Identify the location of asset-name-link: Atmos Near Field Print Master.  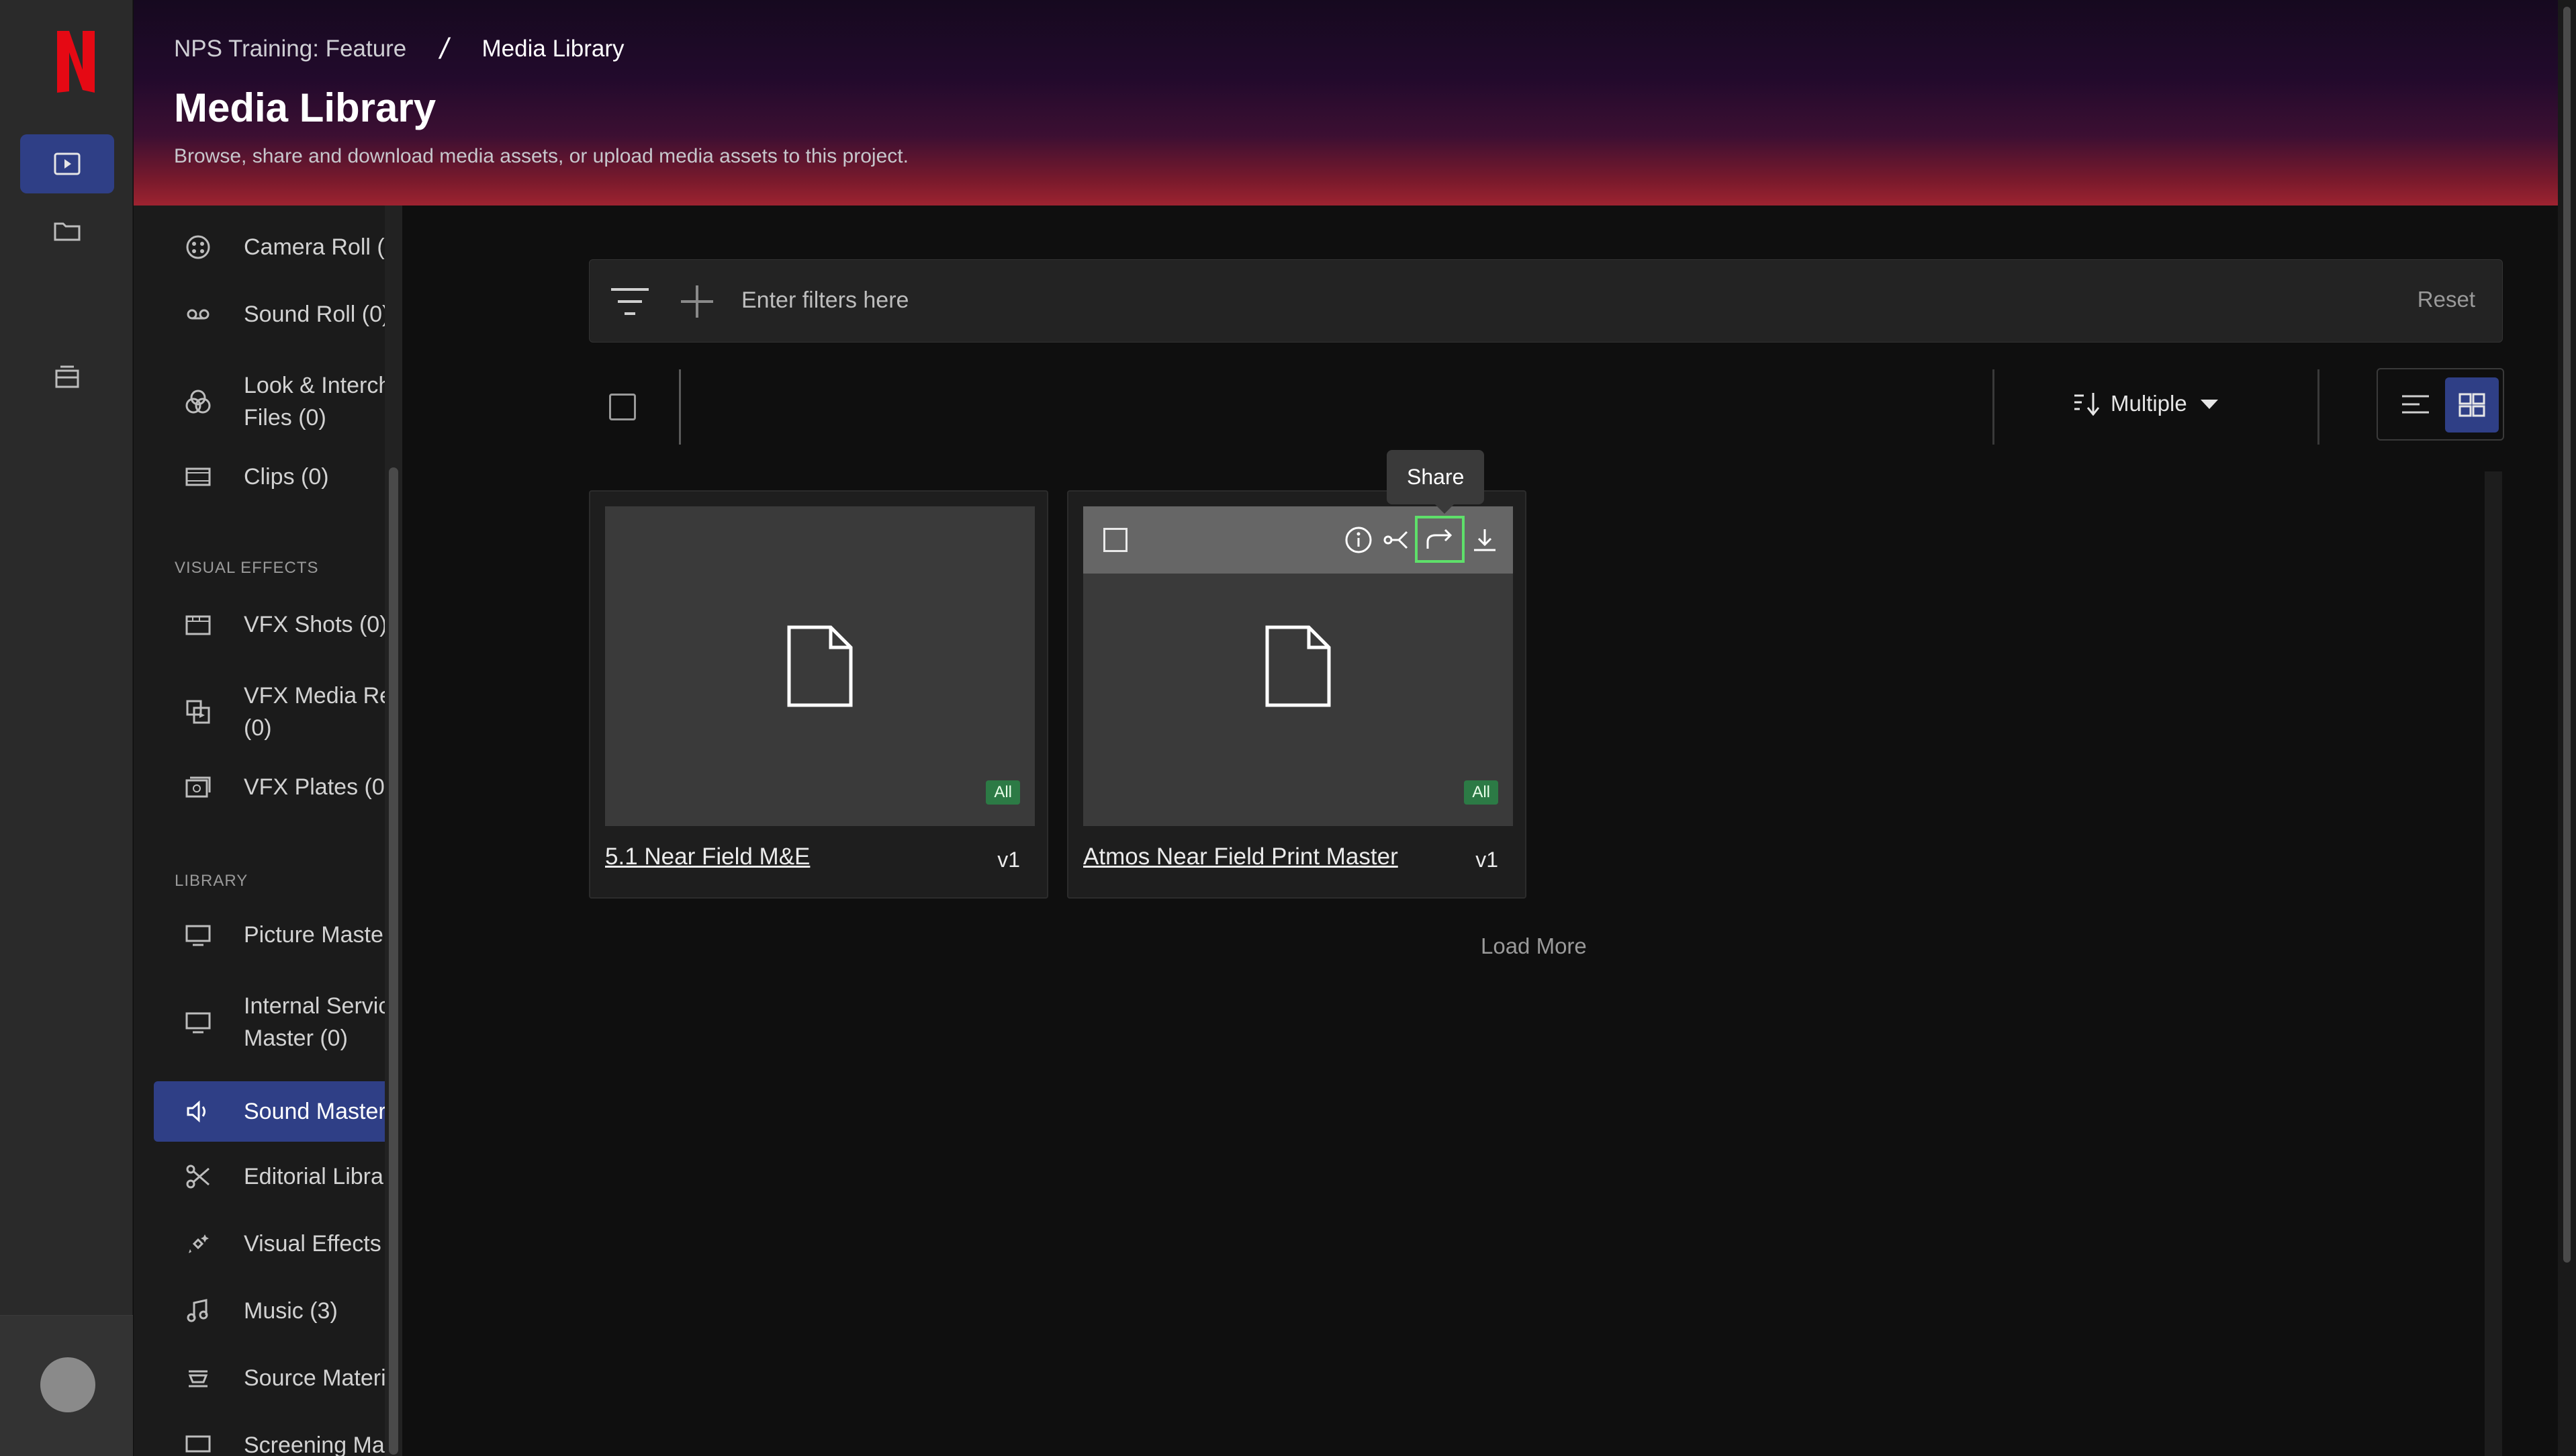
(1240, 857).